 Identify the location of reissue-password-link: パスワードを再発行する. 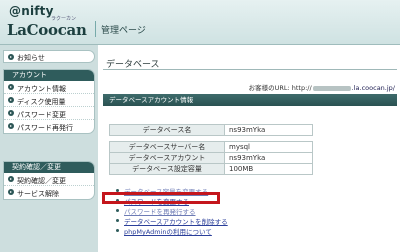
(160, 211).